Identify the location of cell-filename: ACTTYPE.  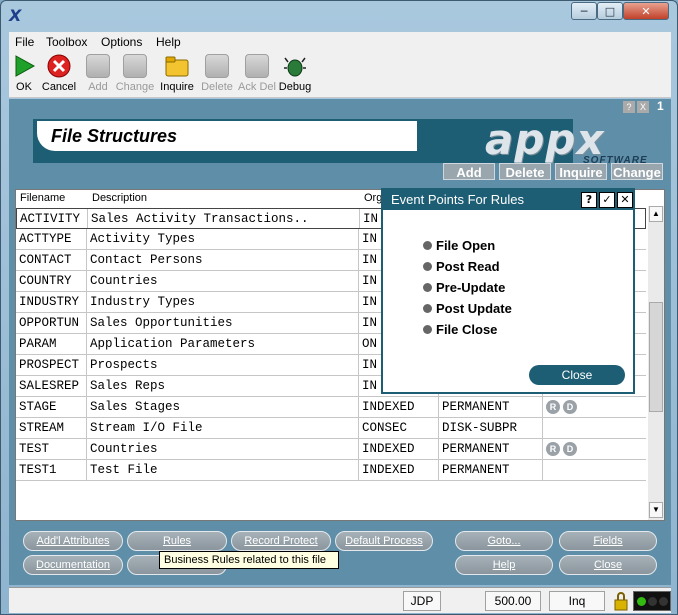
(45, 239).